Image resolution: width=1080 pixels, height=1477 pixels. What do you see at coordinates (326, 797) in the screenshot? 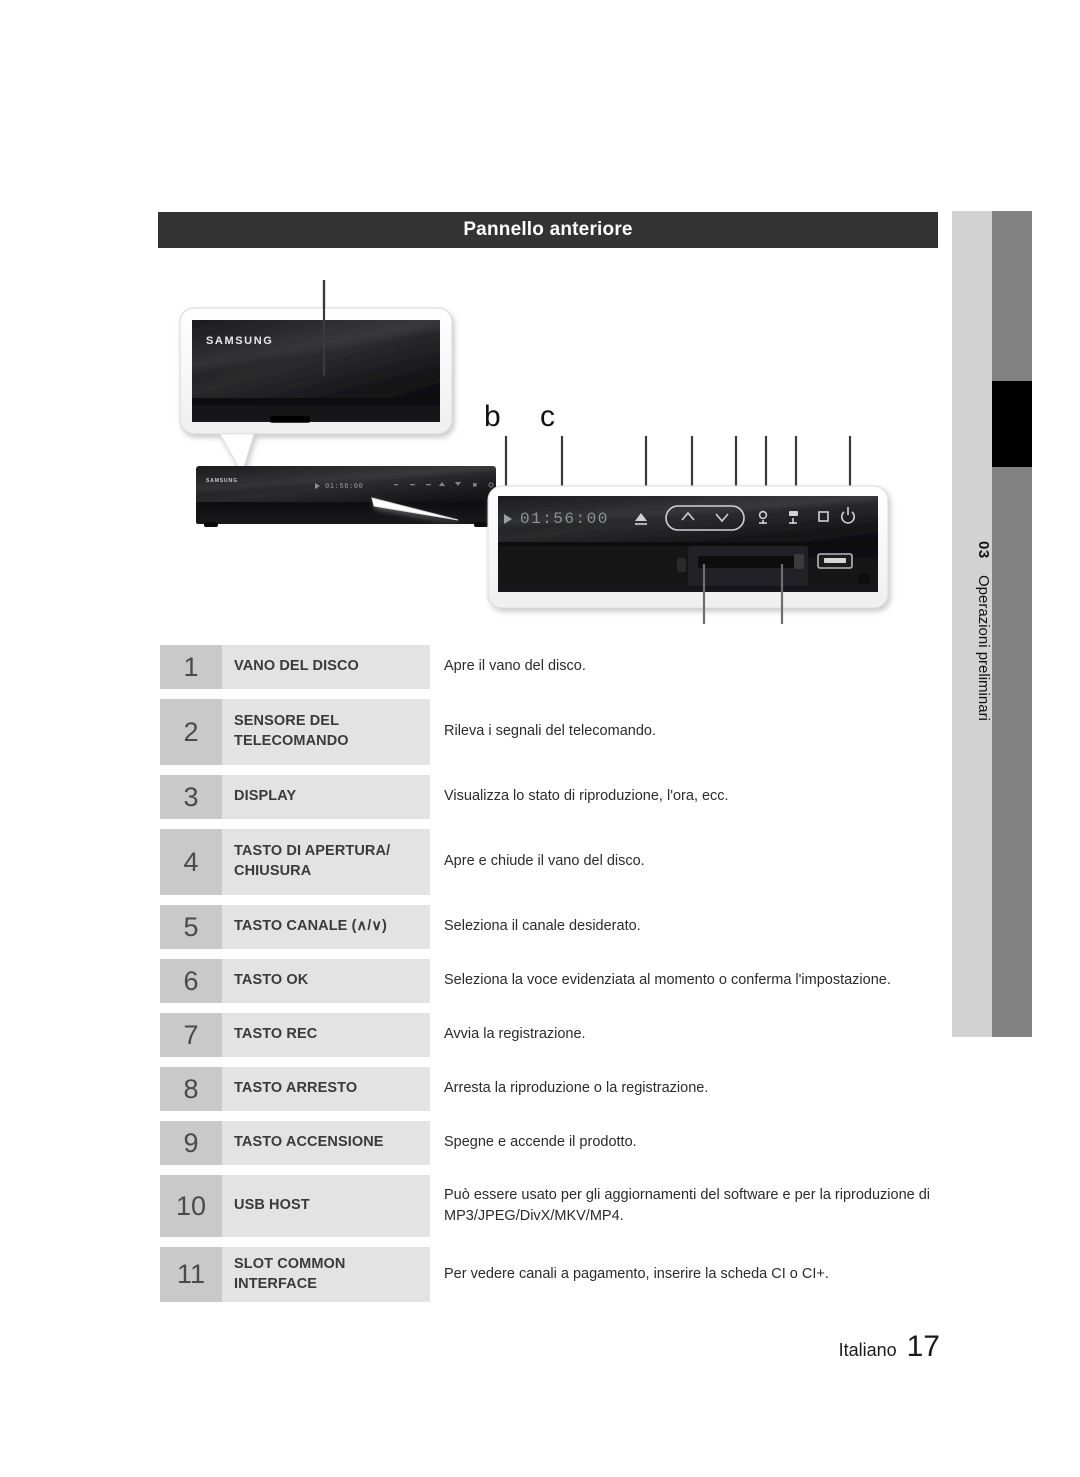
I see `row-label: DISPLAY` at bounding box center [326, 797].